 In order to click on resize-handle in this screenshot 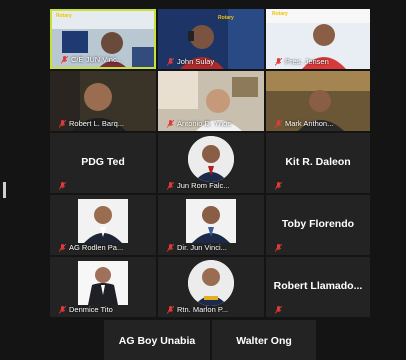, I will do `click(4, 190)`.